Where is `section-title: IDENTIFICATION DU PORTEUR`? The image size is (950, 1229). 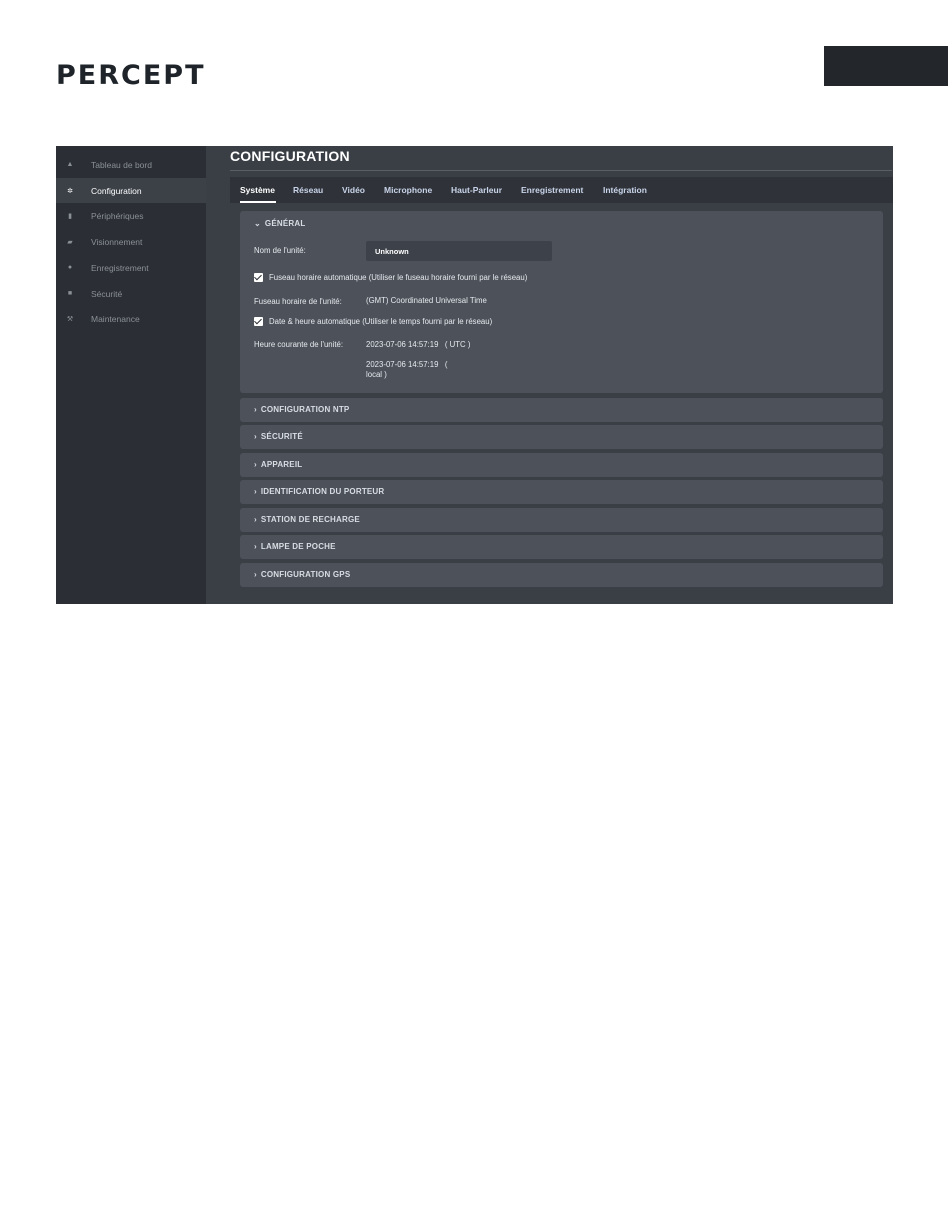
section-title: IDENTIFICATION DU PORTEUR is located at coordinates (322, 491).